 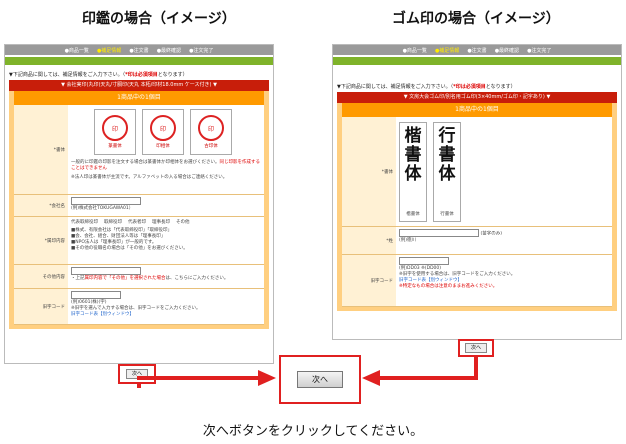 What do you see at coordinates (201, 50) in the screenshot?
I see `step-5: ●注文完了` at bounding box center [201, 50].